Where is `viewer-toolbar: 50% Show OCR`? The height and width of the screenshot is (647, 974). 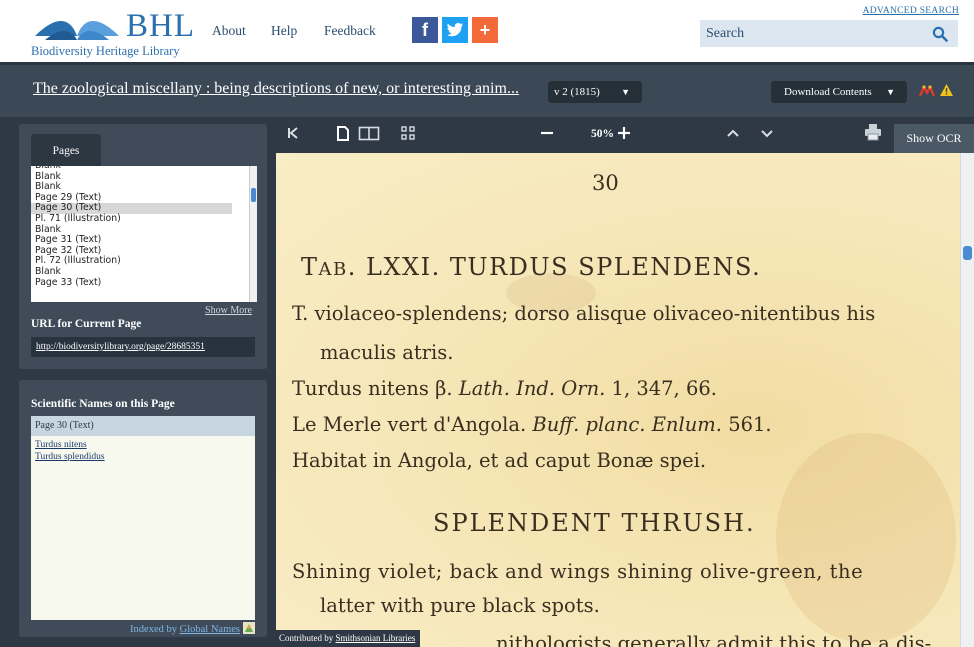 viewer-toolbar: 50% Show OCR is located at coordinates (625, 135).